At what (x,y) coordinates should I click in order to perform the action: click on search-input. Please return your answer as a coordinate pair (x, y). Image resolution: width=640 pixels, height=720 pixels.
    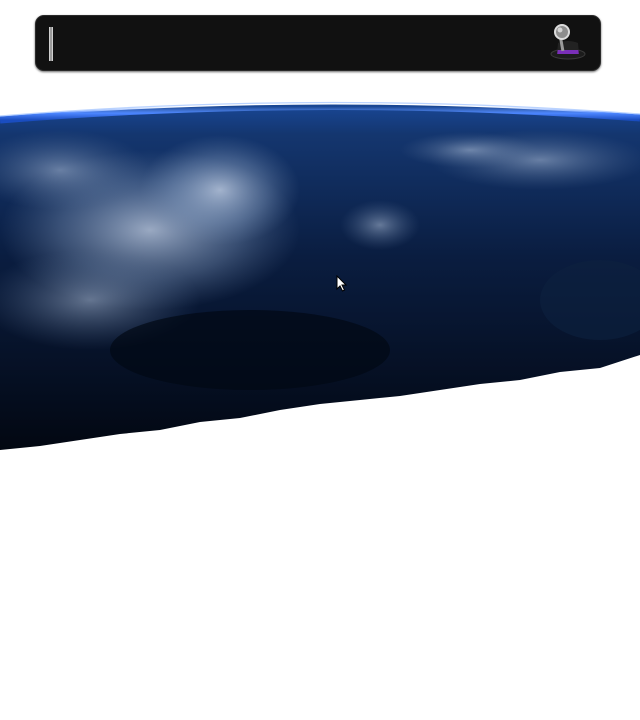
    Looking at the image, I should click on (299, 43).